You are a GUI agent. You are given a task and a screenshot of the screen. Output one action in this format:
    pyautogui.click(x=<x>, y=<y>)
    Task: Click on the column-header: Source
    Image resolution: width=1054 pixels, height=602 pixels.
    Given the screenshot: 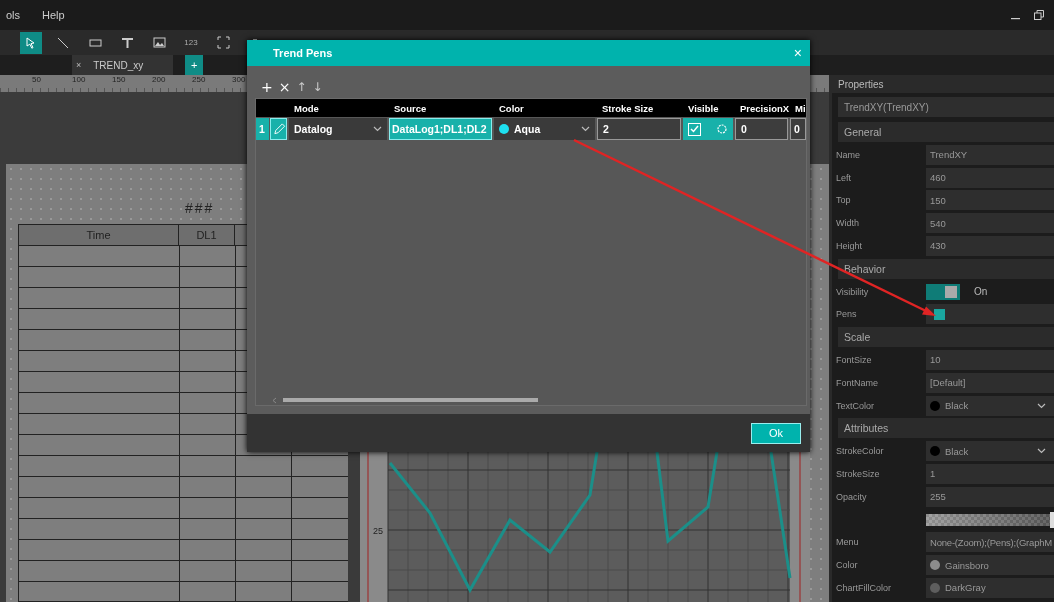 What is the action you would take?
    pyautogui.click(x=410, y=108)
    